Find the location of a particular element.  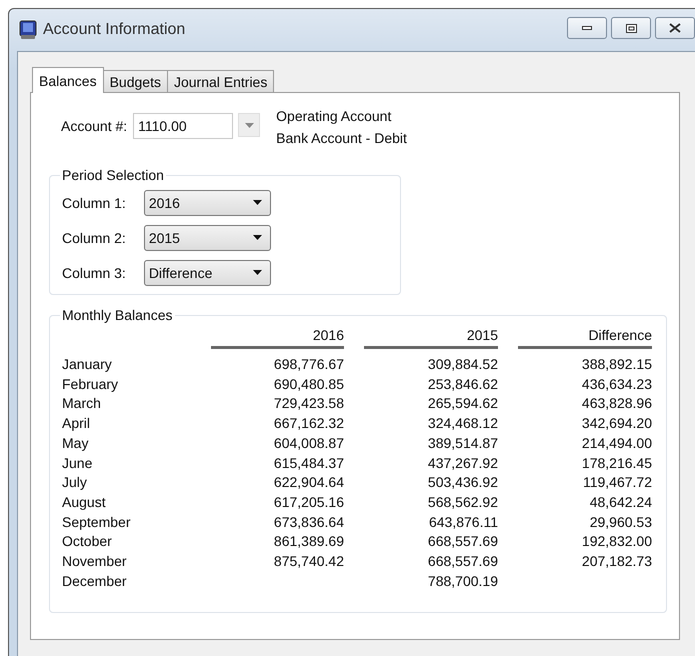

dropdown-button is located at coordinates (249, 125).